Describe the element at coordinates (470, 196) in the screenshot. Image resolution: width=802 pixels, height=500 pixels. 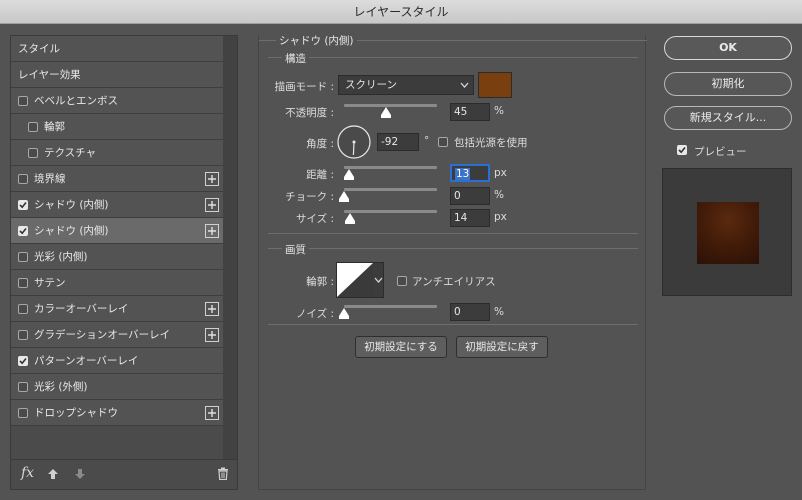
I see `choke-input: 0` at that location.